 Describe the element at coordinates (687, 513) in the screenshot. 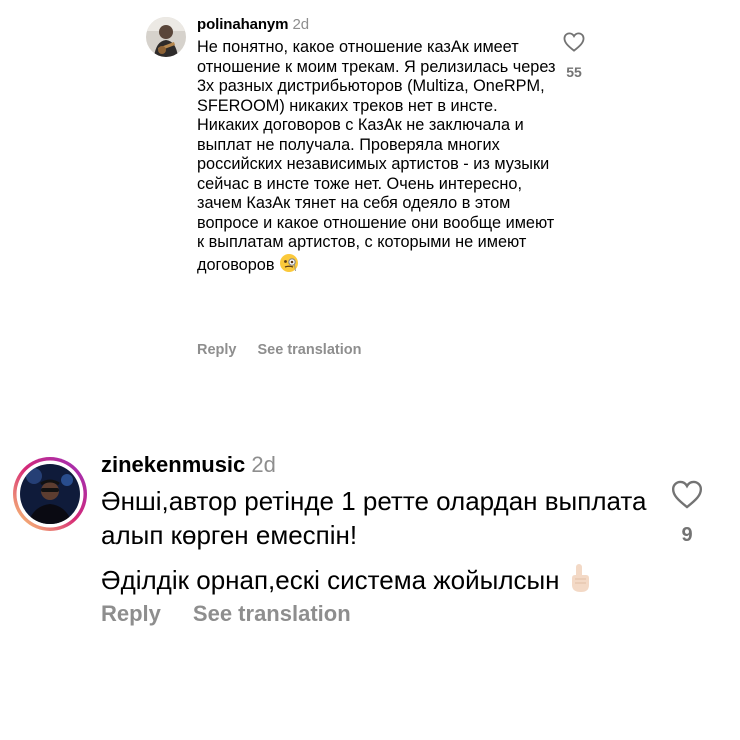

I see `like-control: 9` at that location.